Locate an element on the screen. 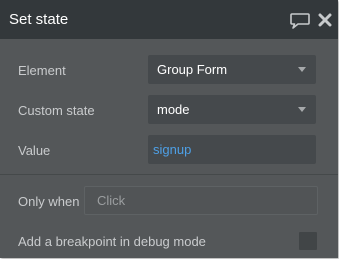 The height and width of the screenshot is (259, 339). comment-icon is located at coordinates (300, 21).